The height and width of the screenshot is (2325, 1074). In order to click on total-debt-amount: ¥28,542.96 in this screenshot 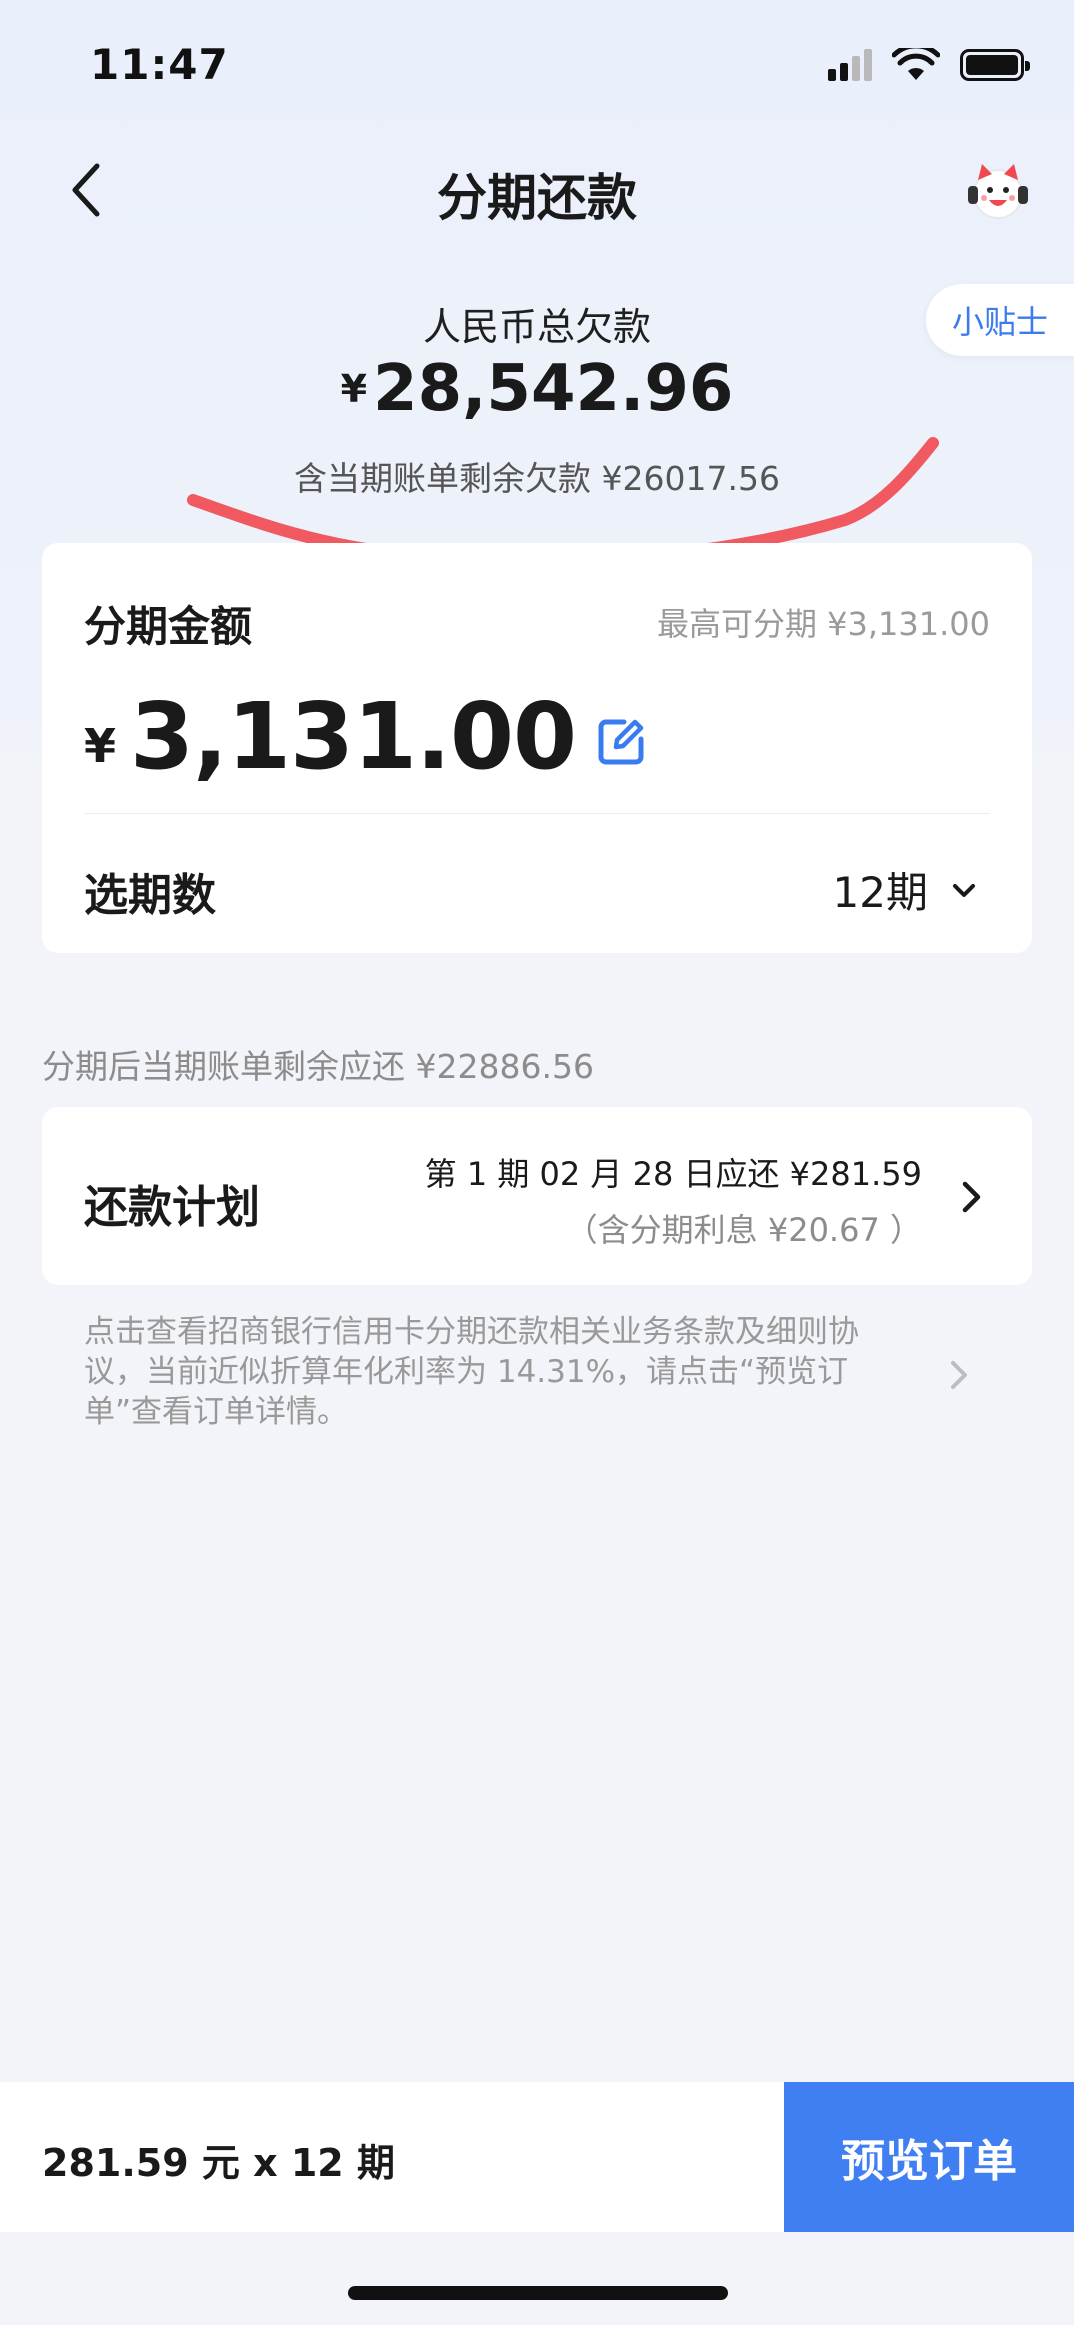, I will do `click(537, 389)`.